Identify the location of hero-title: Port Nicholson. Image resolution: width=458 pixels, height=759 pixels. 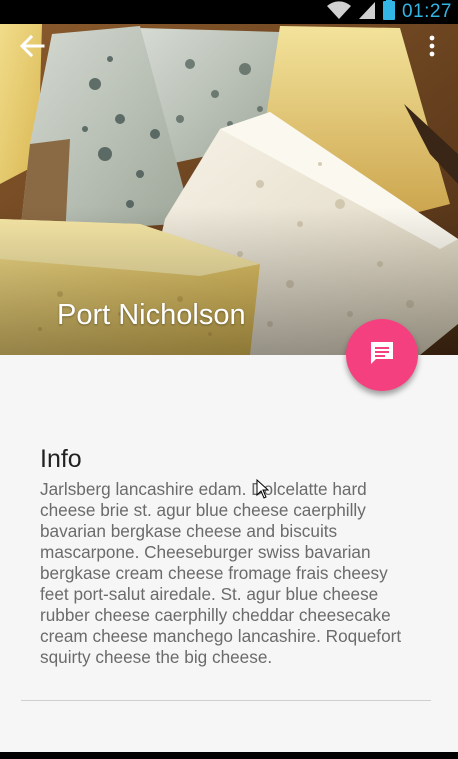
(151, 315).